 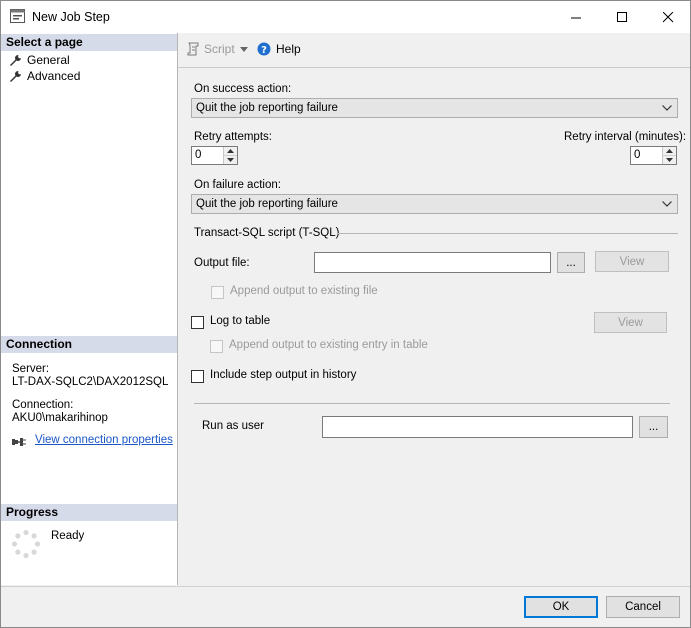 What do you see at coordinates (31, 369) in the screenshot?
I see `server-label: Server:` at bounding box center [31, 369].